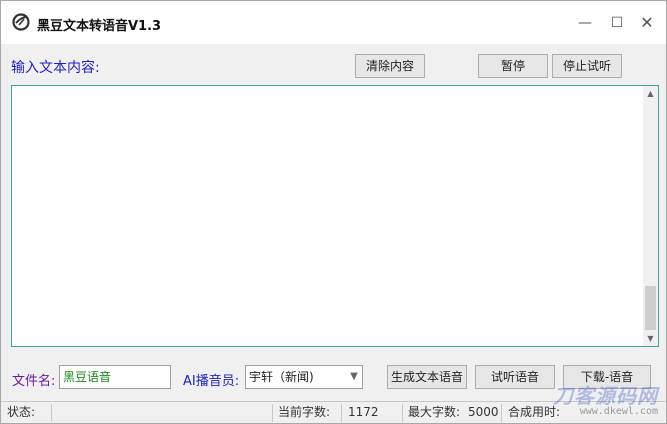  Describe the element at coordinates (390, 66) in the screenshot. I see `clear-content-button: 清除内容` at that location.